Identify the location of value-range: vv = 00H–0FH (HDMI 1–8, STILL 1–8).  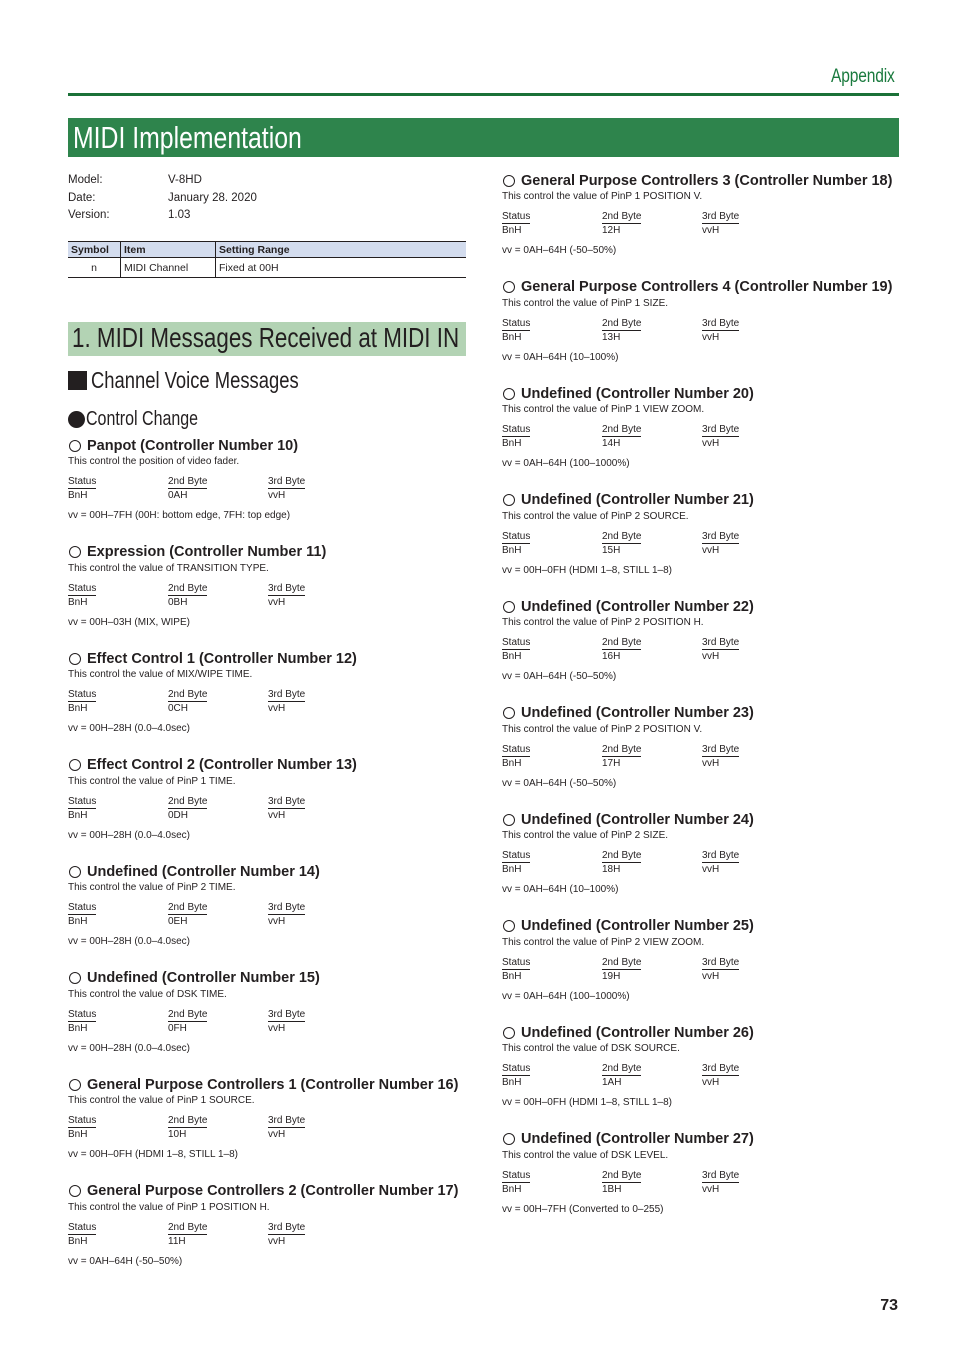
(153, 1154).